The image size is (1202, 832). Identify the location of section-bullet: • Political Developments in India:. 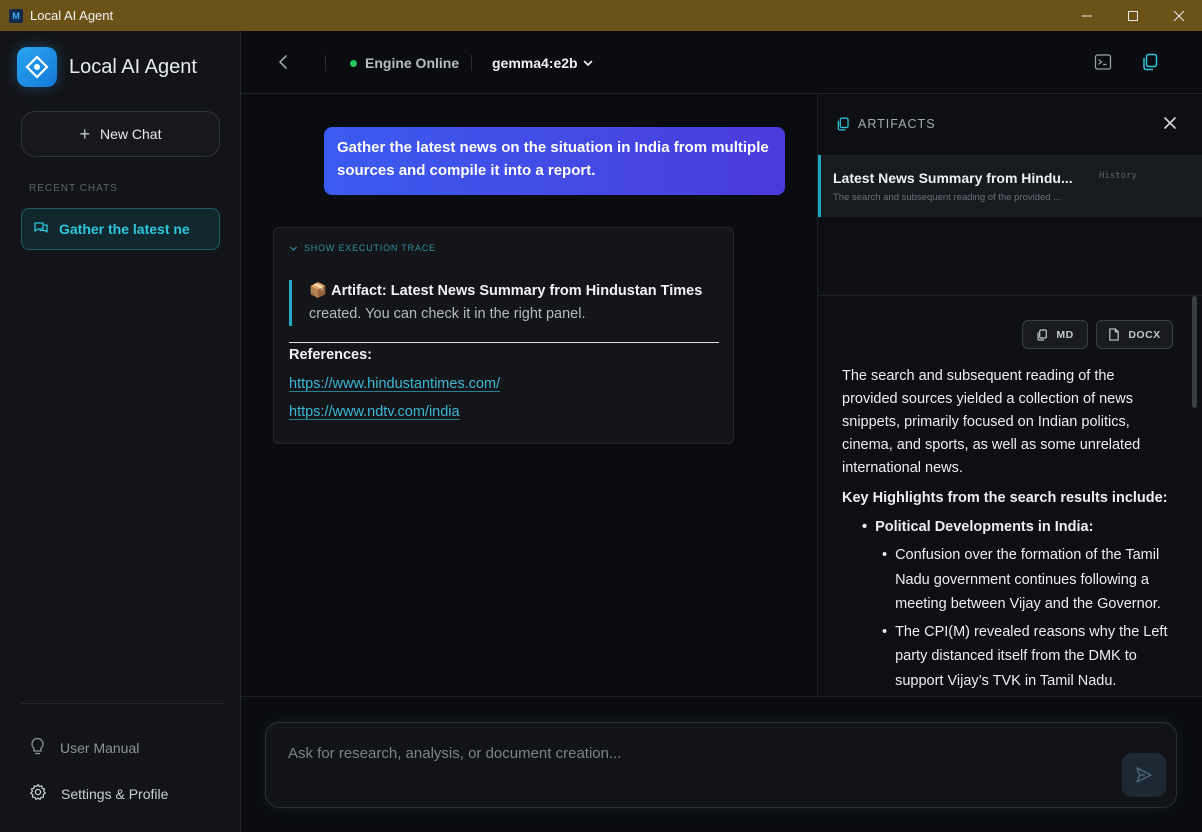
(1017, 527).